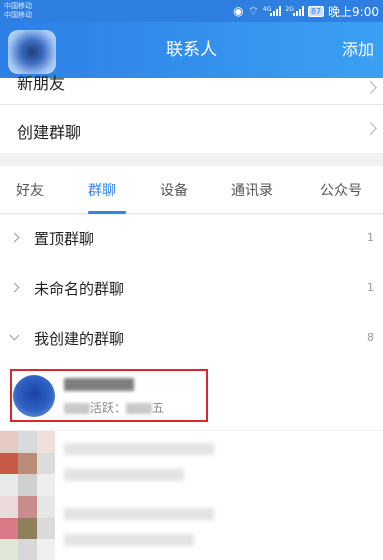  Describe the element at coordinates (294, 11) in the screenshot. I see `signal-icon-2: 2G` at that location.